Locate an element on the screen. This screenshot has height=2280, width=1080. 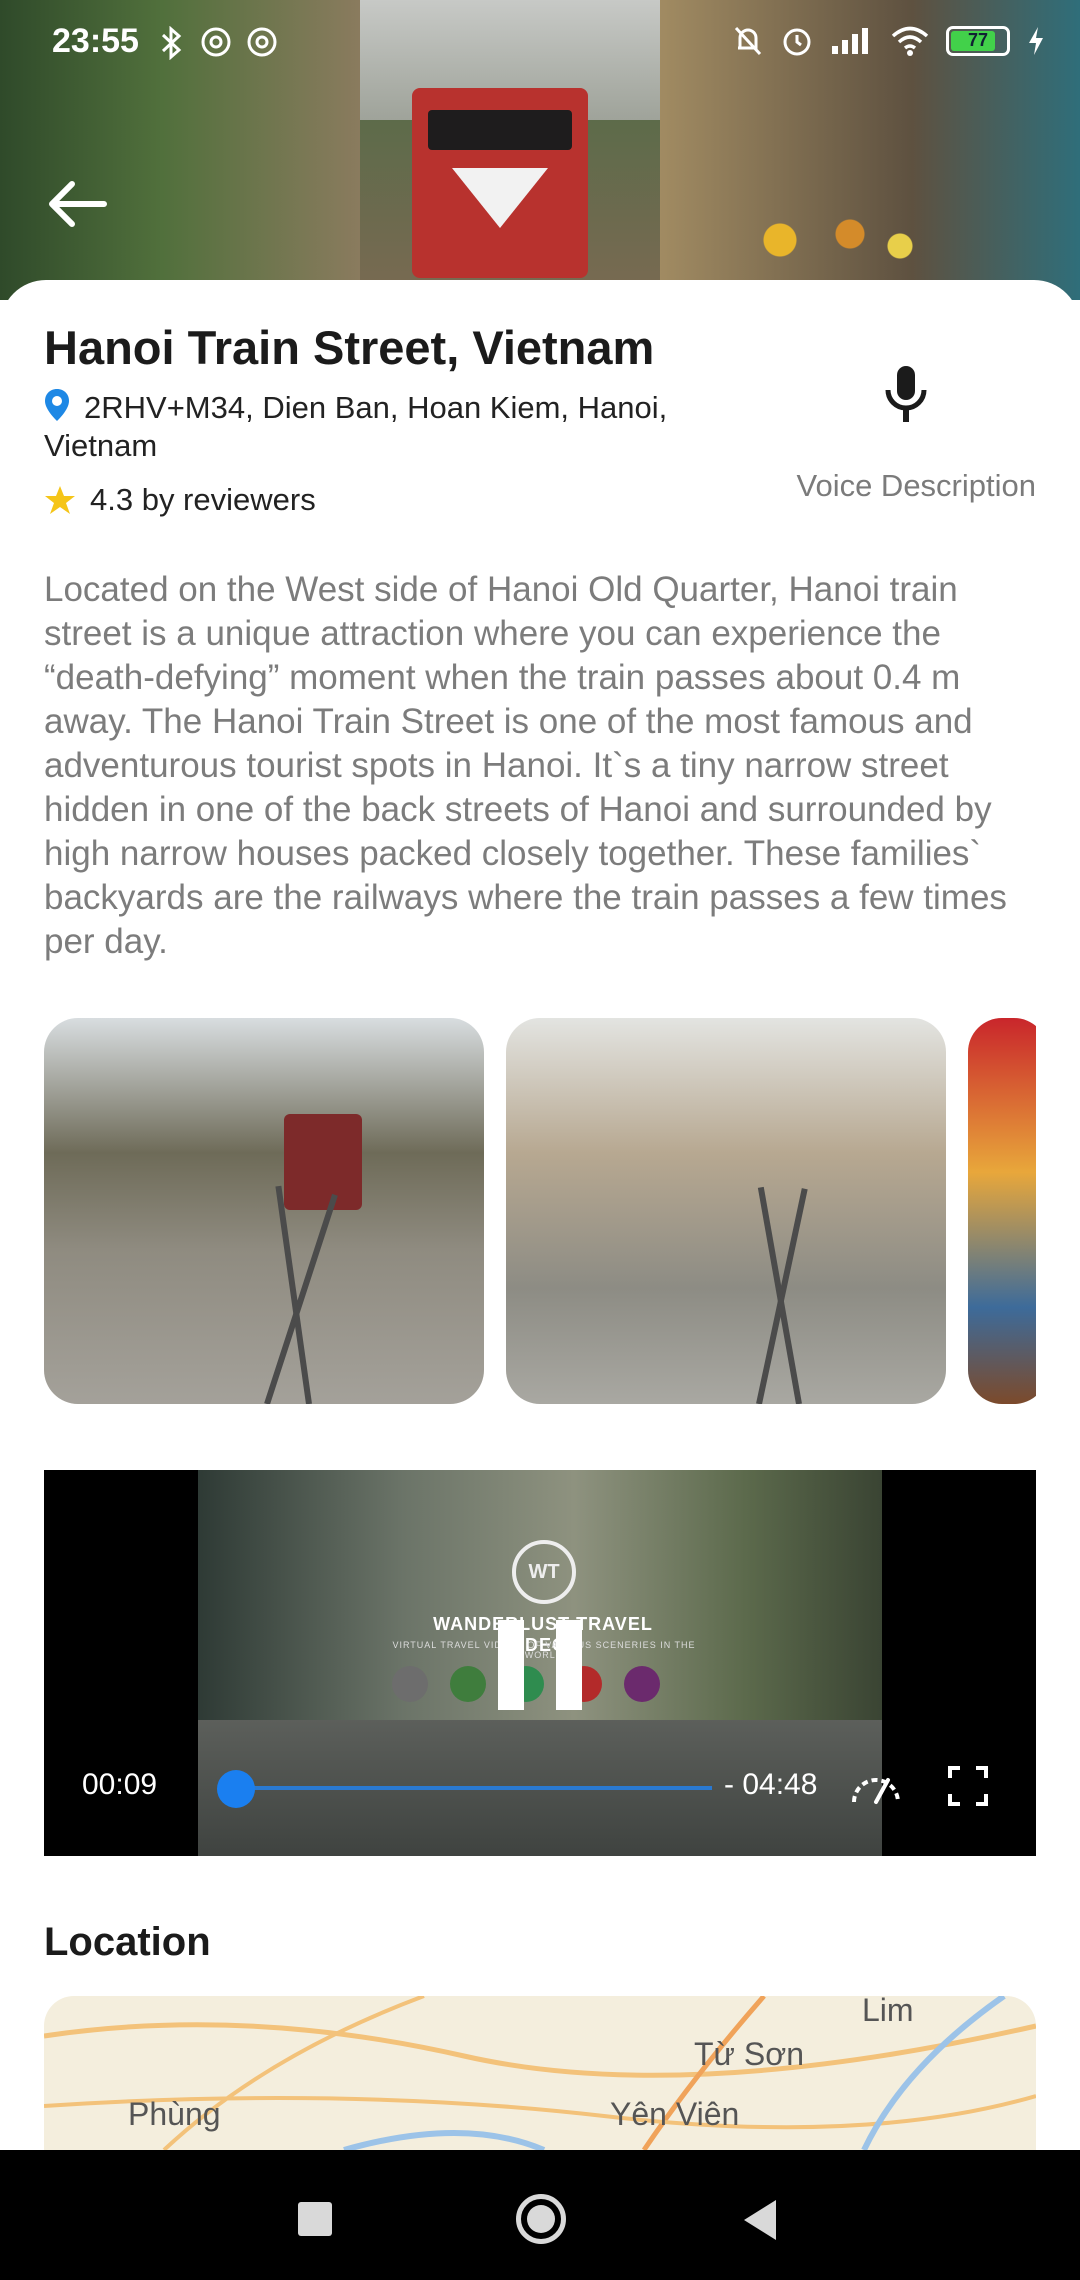
pause-icon is located at coordinates (540, 1665).